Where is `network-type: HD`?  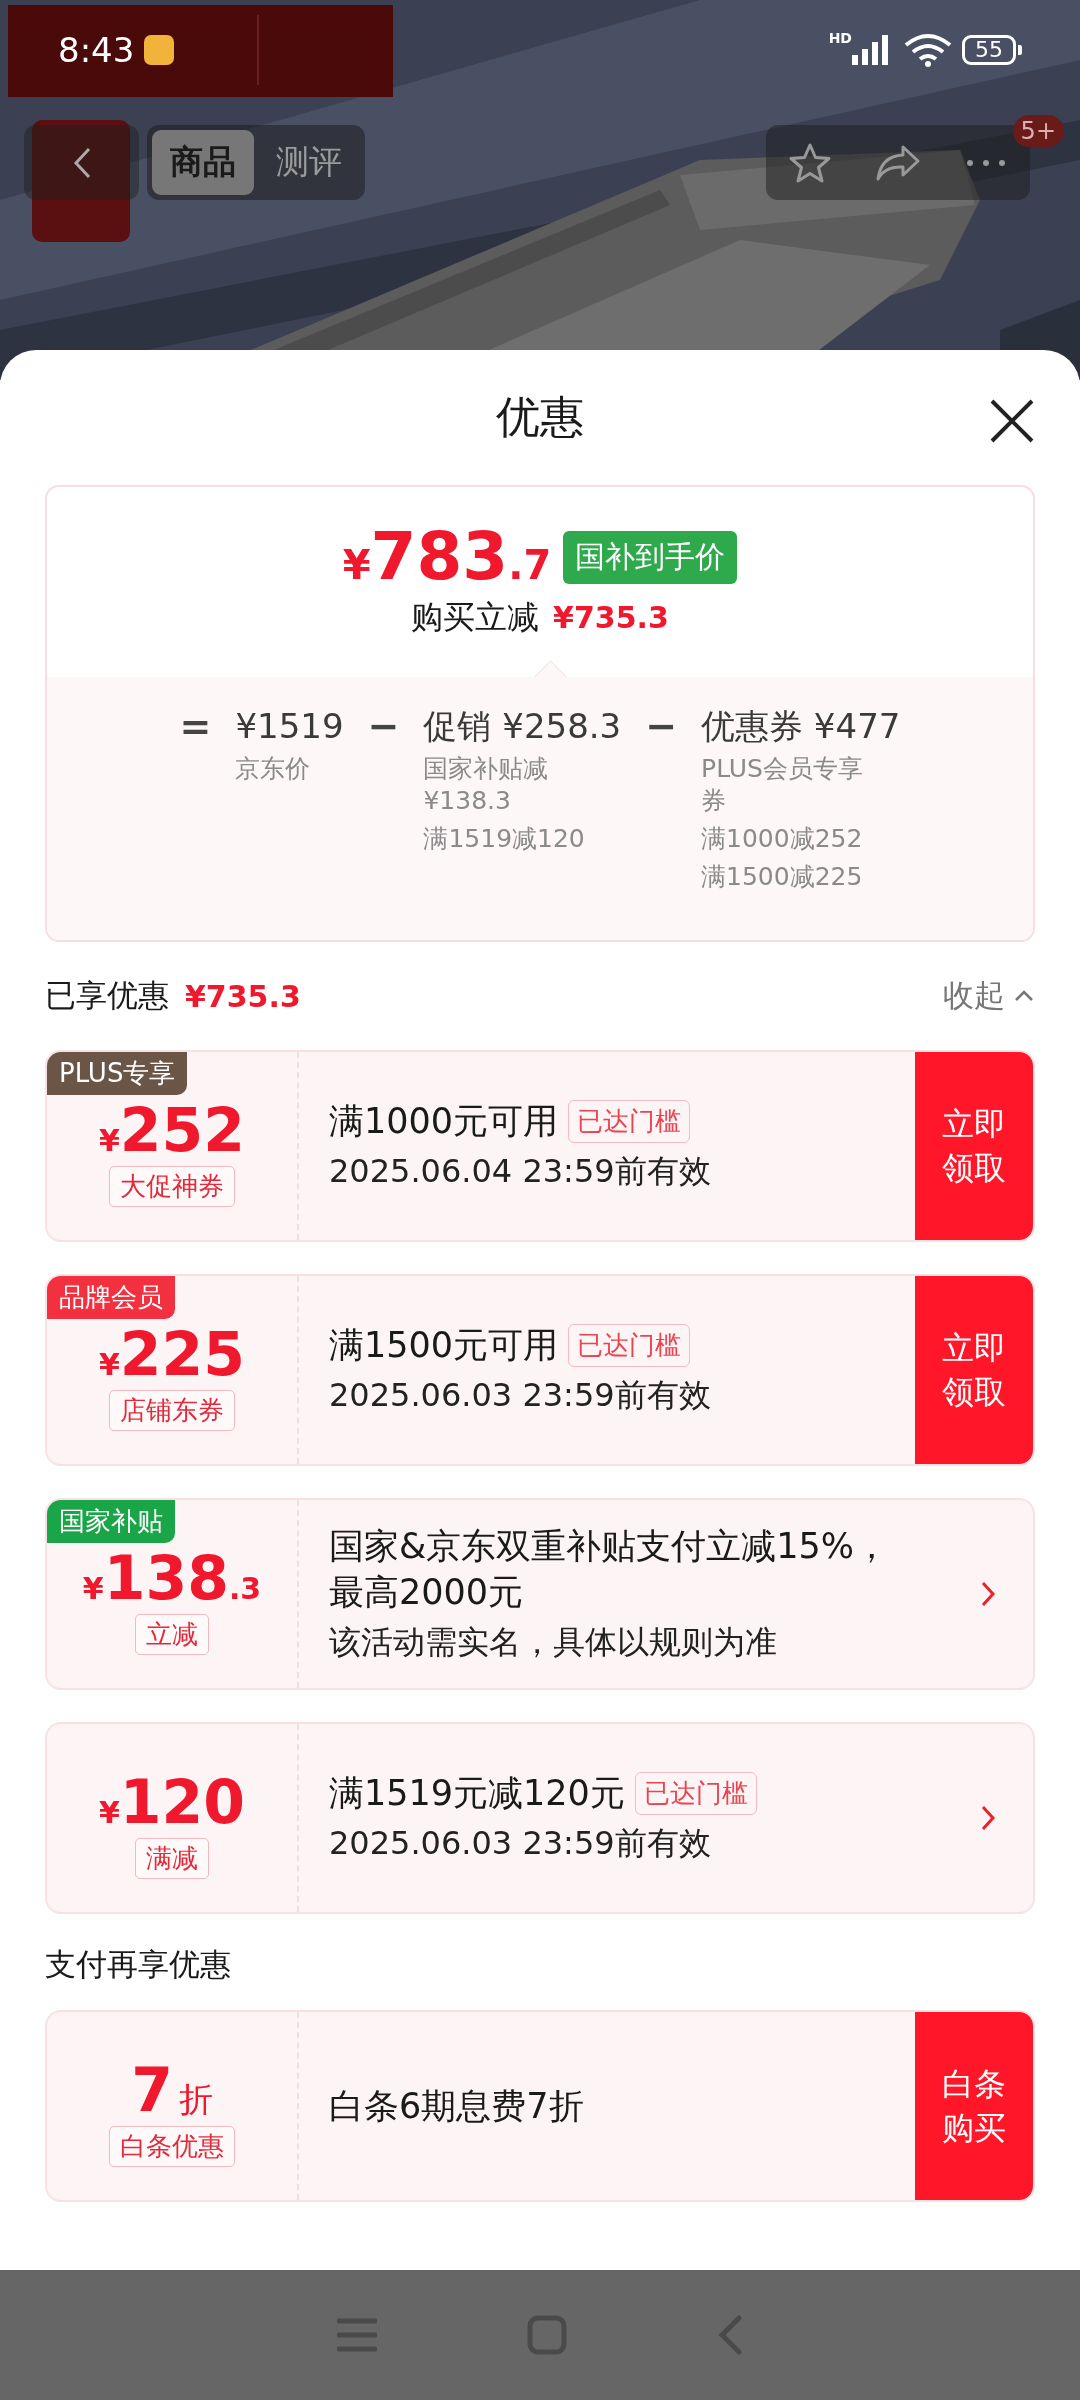 network-type: HD is located at coordinates (840, 38).